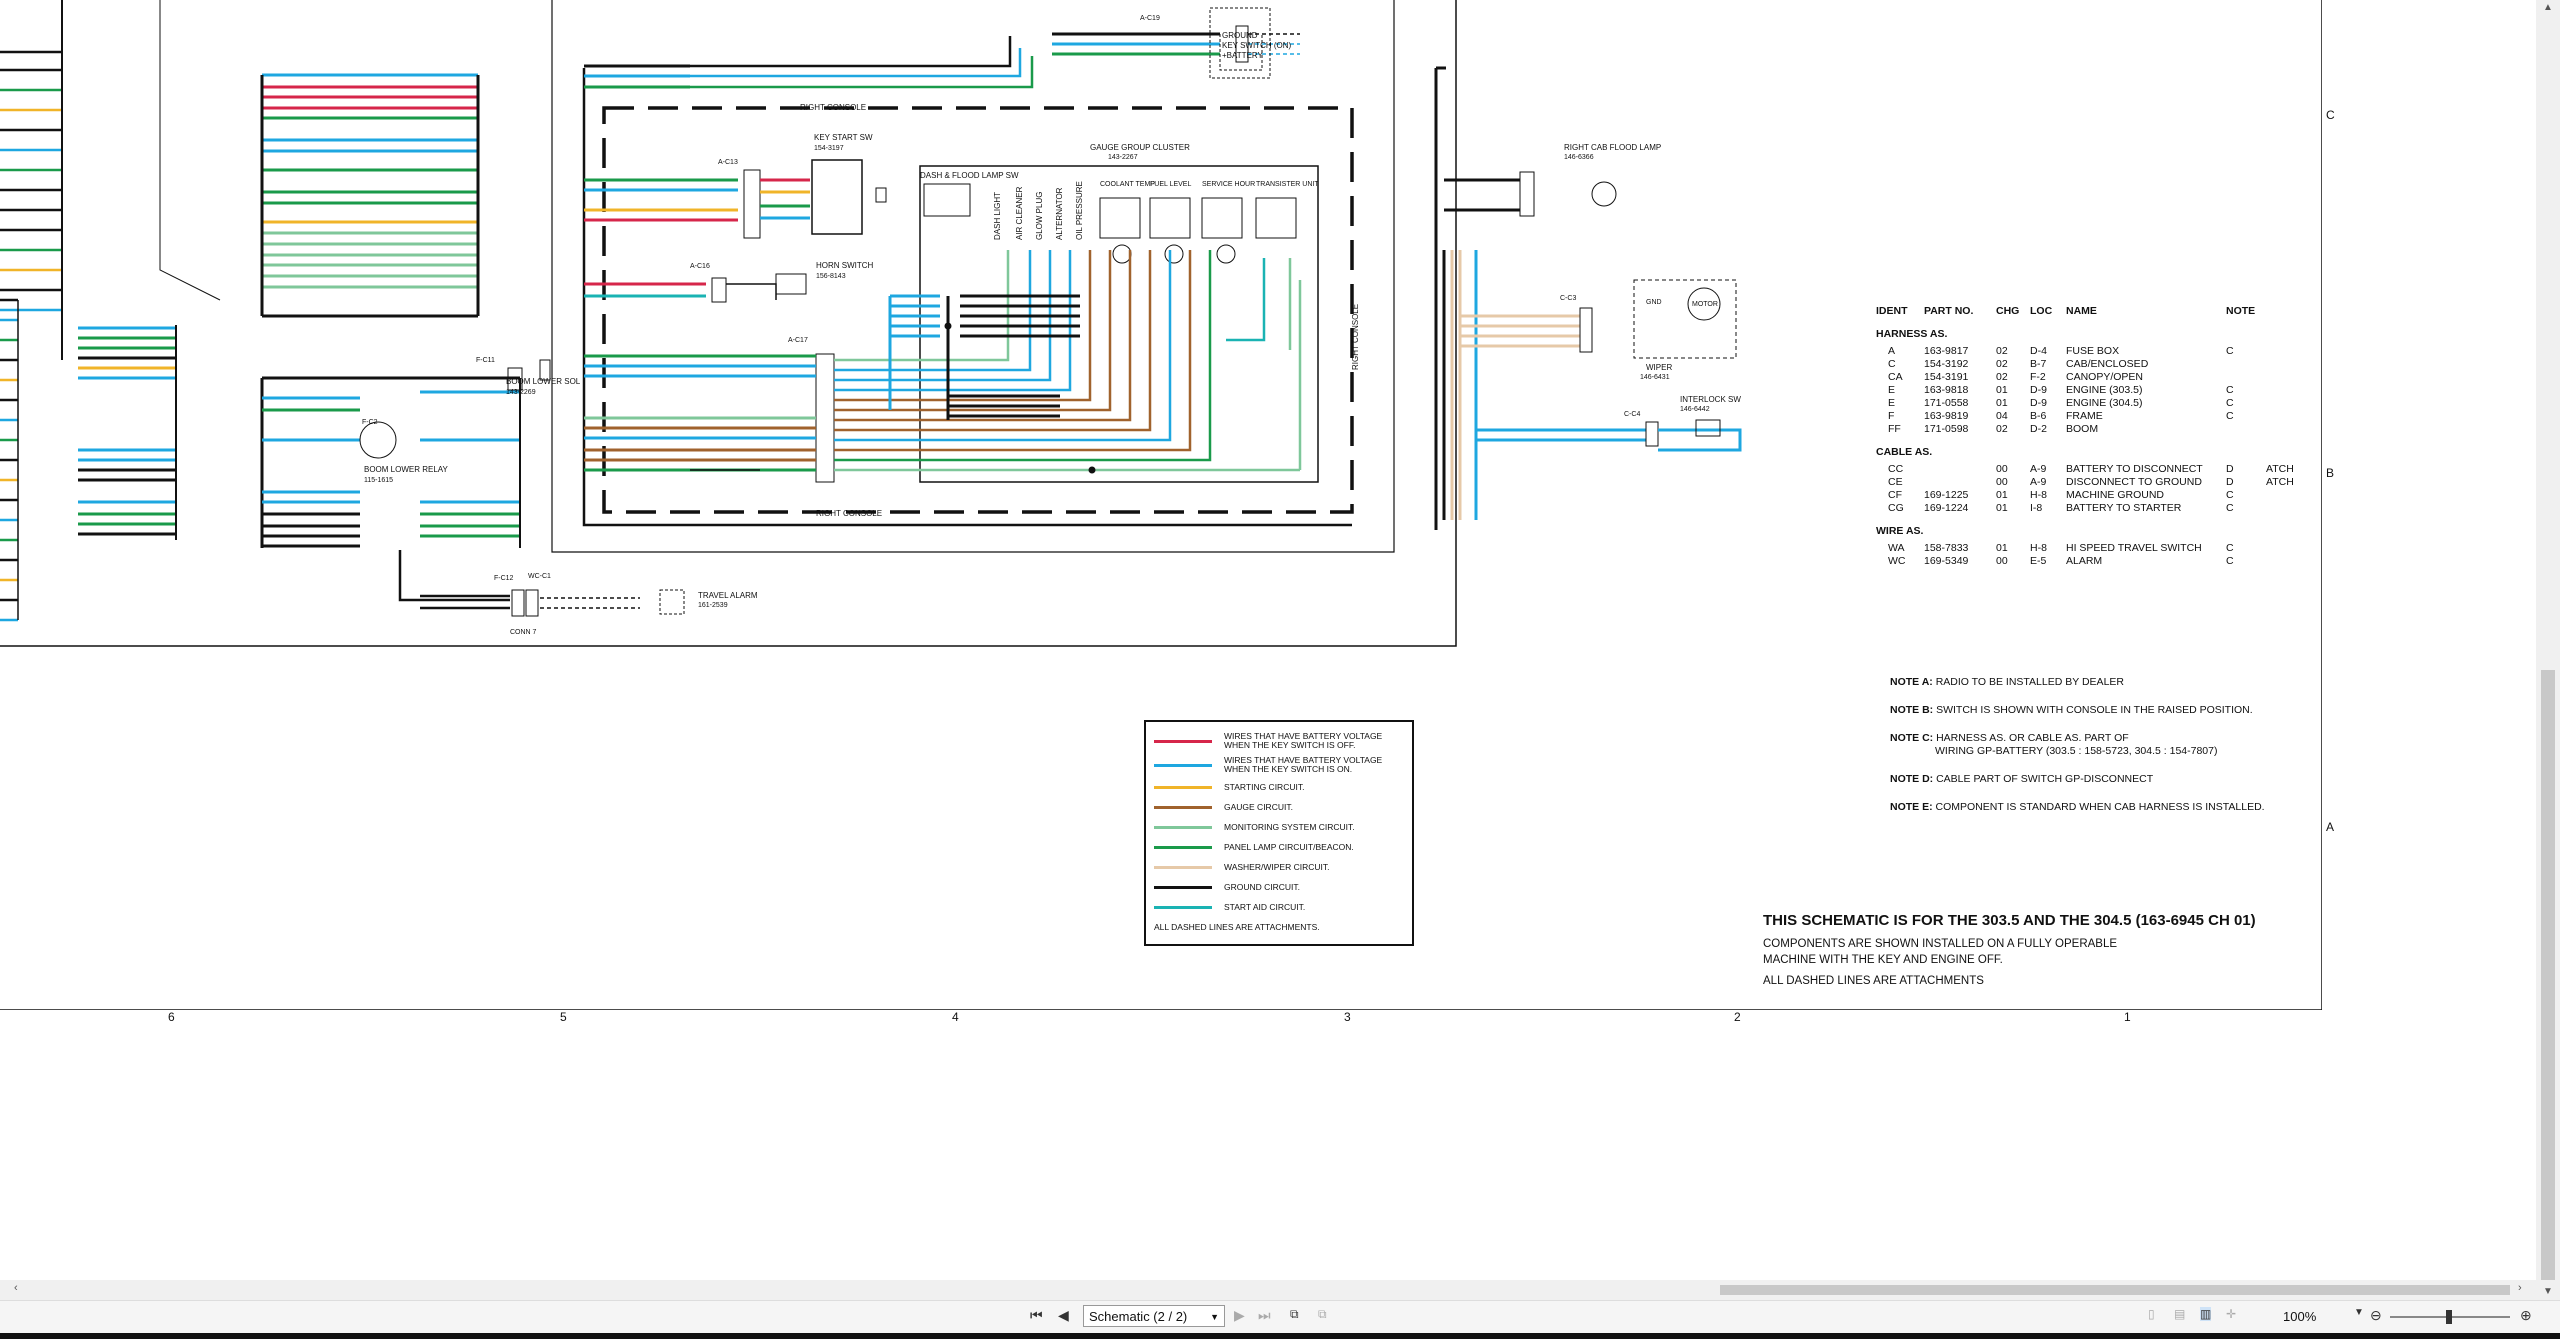  I want to click on component-label: KEY SWITCH (ON), so click(1257, 45).